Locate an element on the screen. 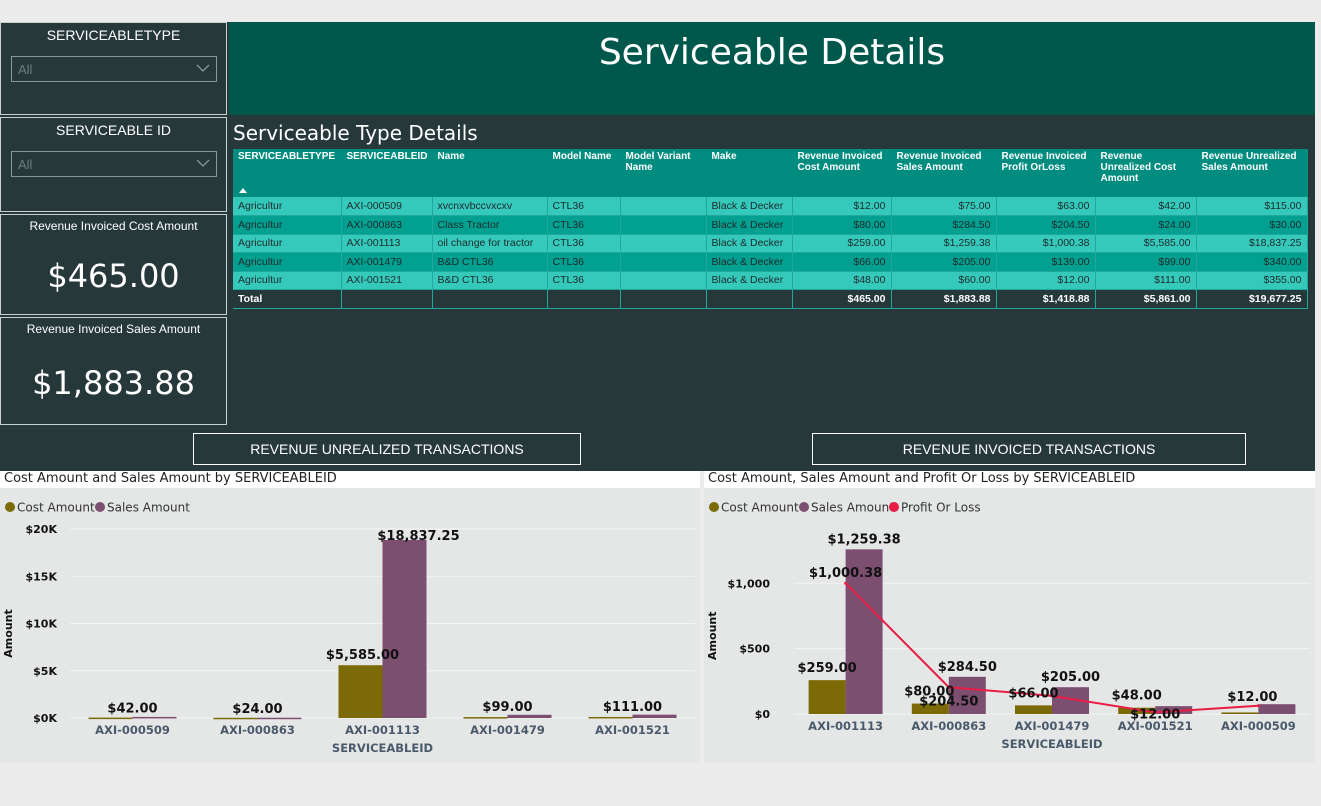 This screenshot has height=806, width=1321. table-title: Serviceable Type Details is located at coordinates (355, 133).